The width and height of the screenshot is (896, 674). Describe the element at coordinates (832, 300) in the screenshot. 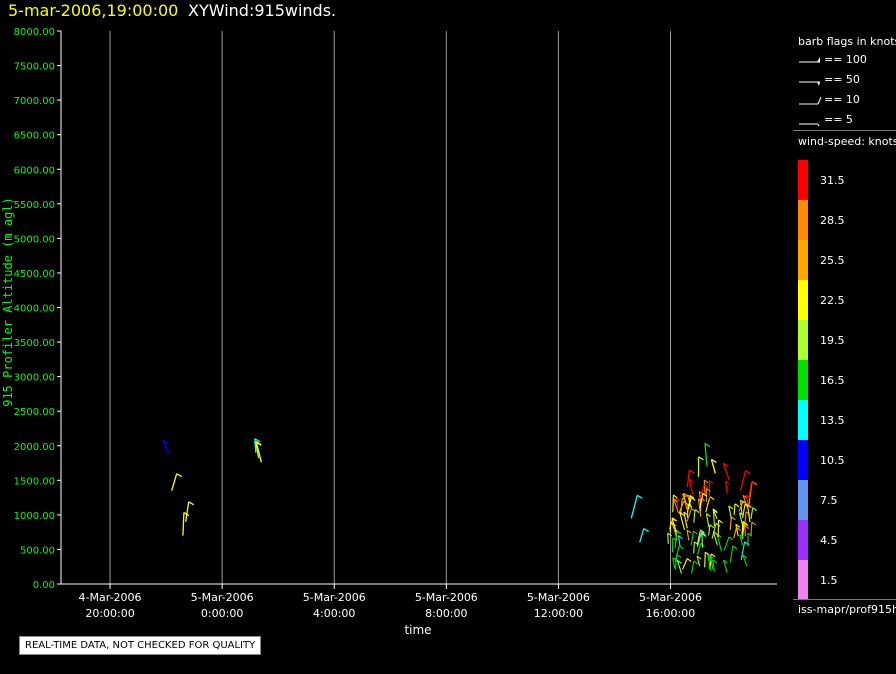

I see `colorbar-label: 22.5` at that location.